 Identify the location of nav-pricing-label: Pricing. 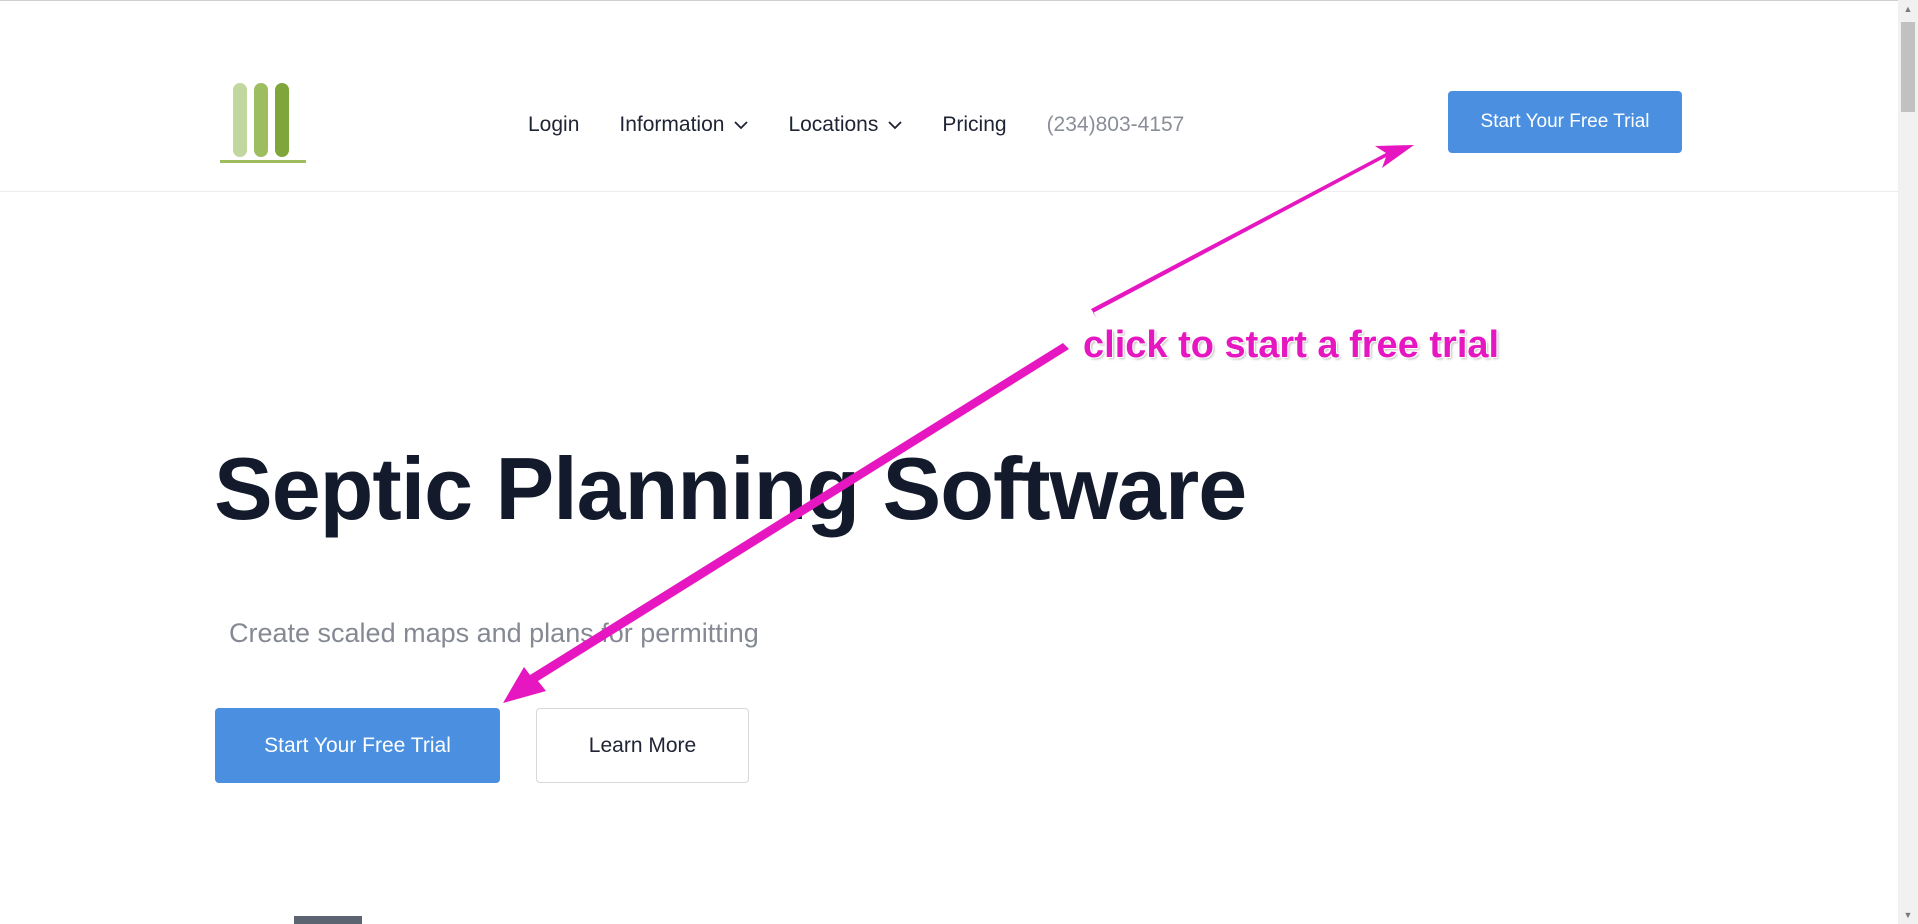
(974, 124).